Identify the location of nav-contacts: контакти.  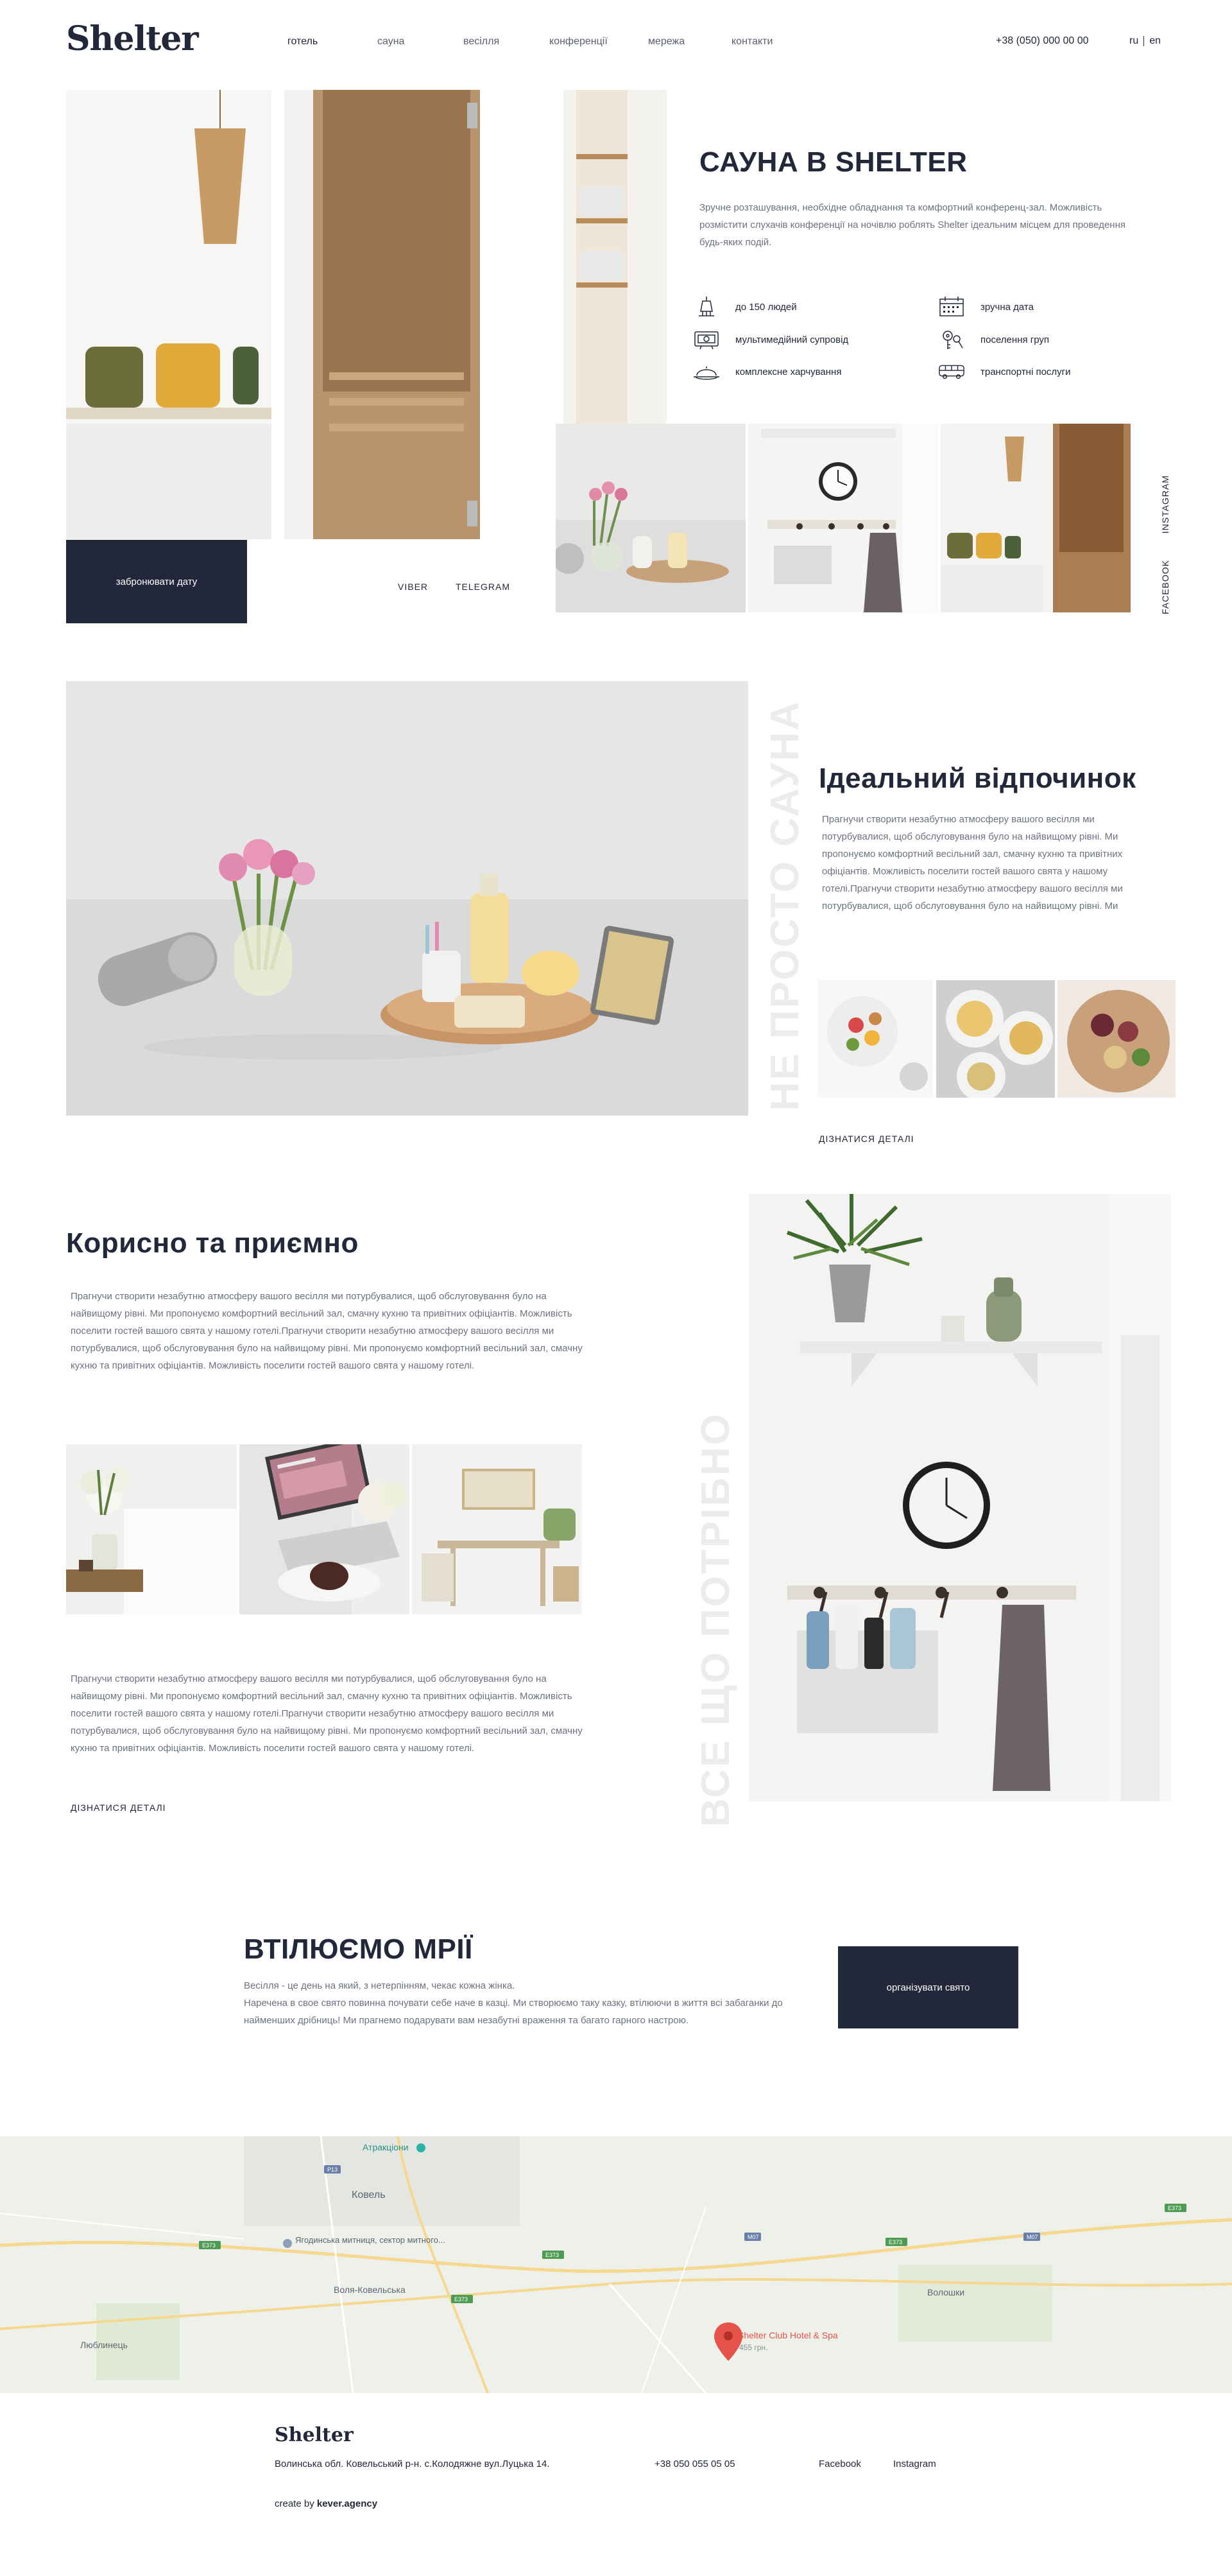
(764, 42).